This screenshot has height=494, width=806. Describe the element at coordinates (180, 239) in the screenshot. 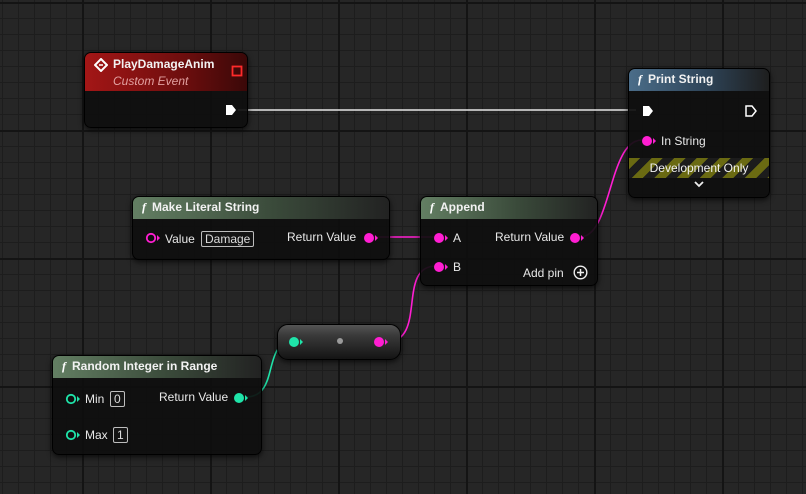

I see `value-label: Value` at that location.